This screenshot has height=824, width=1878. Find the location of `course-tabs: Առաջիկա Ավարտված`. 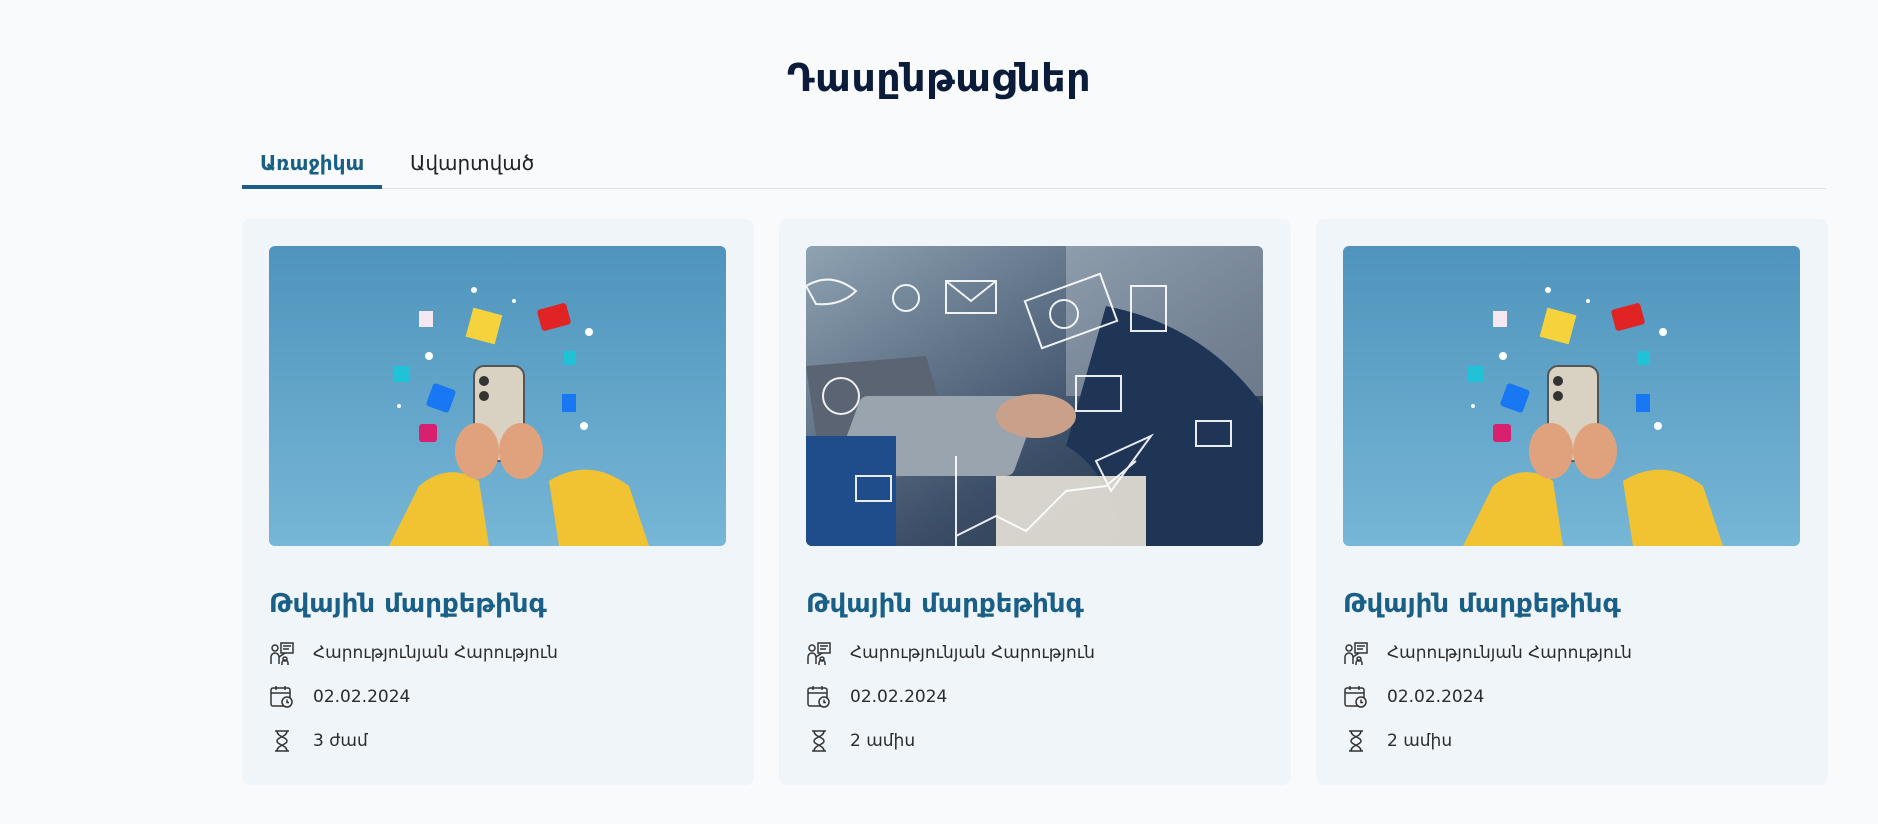

course-tabs: Առաջիկա Ավարտված is located at coordinates (1034, 164).